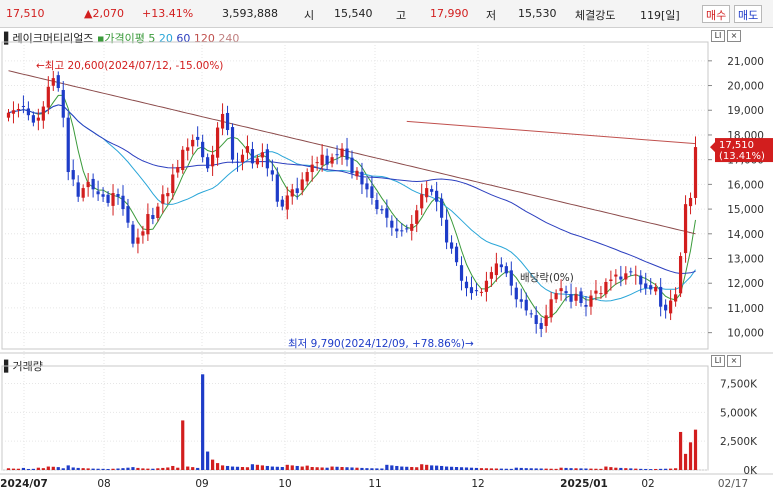 Image resolution: width=773 pixels, height=492 pixels. What do you see at coordinates (742, 156) in the screenshot?
I see `current-pct-label: (13.41%)` at bounding box center [742, 156].